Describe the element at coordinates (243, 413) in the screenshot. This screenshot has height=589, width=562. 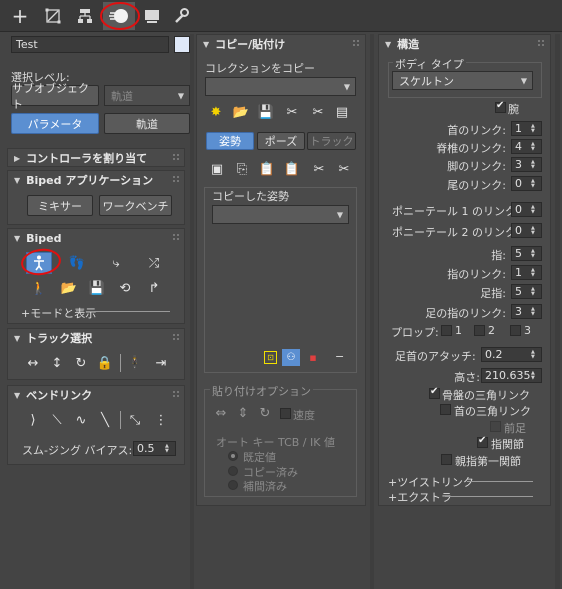
I see `paste-vertical-icon: ⇕` at that location.